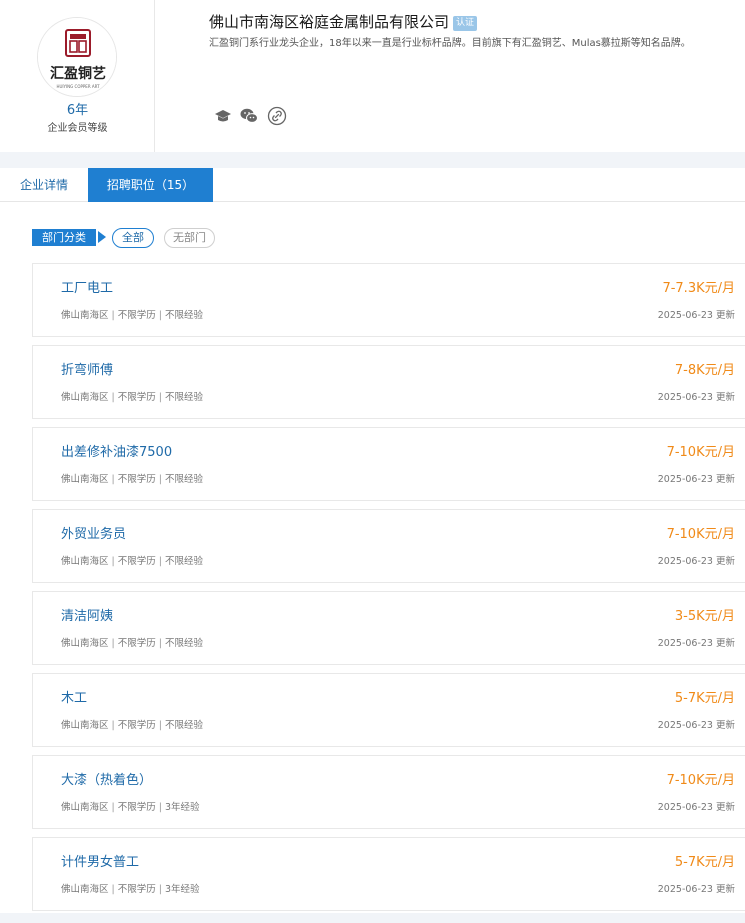 The image size is (745, 923). Describe the element at coordinates (102, 237) in the screenshot. I see `arrow-right-icon` at that location.